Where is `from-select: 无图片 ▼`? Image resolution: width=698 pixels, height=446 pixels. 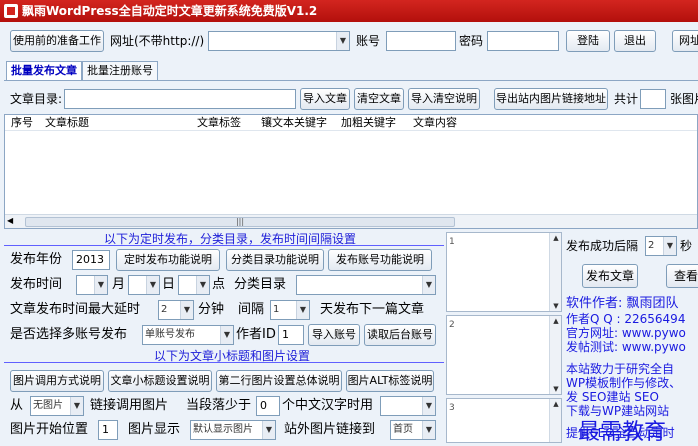 from-select: 无图片 ▼ is located at coordinates (57, 406).